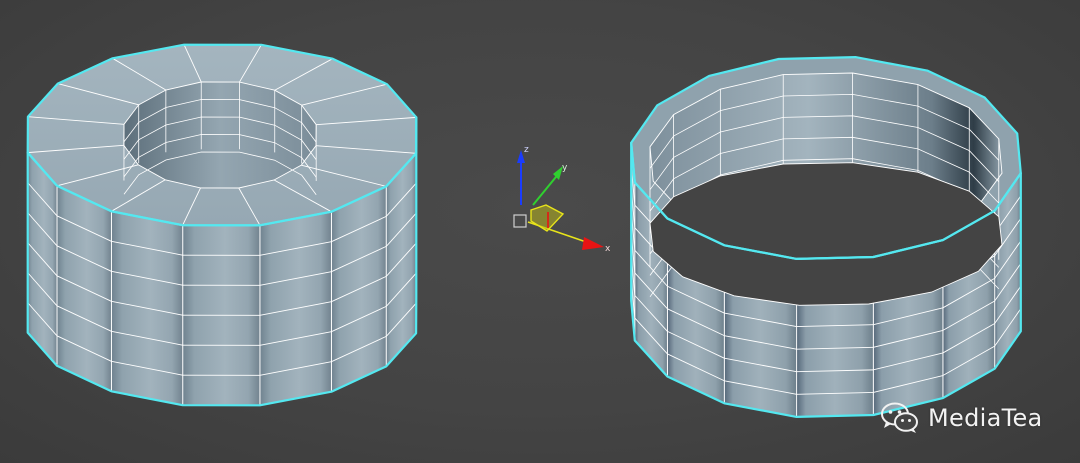 The width and height of the screenshot is (1080, 463). What do you see at coordinates (526, 150) in the screenshot?
I see `gizmo-z-label: z` at bounding box center [526, 150].